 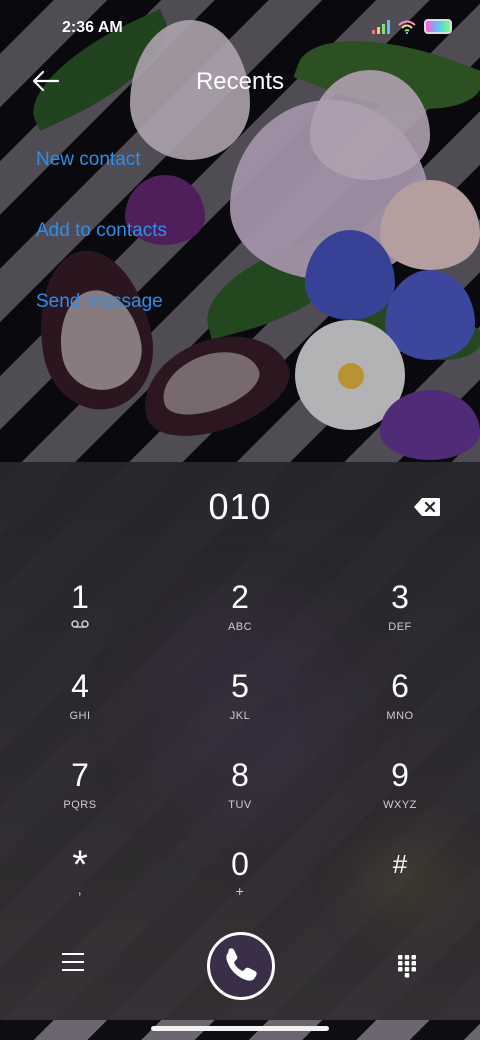 What do you see at coordinates (80, 794) in the screenshot?
I see `dial-key-7: 7 PQRS` at bounding box center [80, 794].